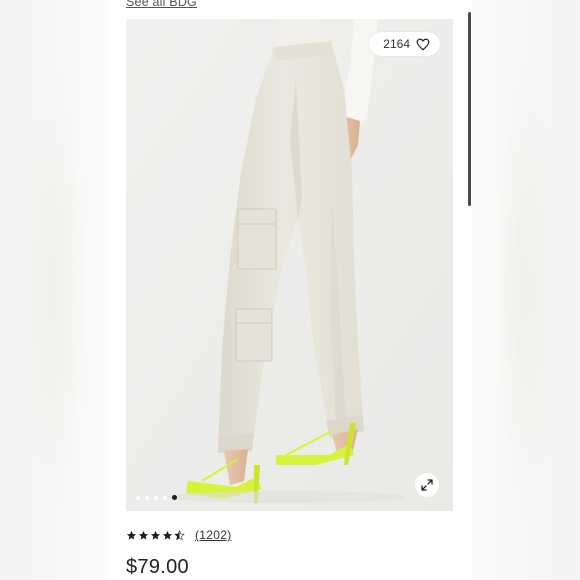  What do you see at coordinates (469, 109) in the screenshot?
I see `scrollbar` at bounding box center [469, 109].